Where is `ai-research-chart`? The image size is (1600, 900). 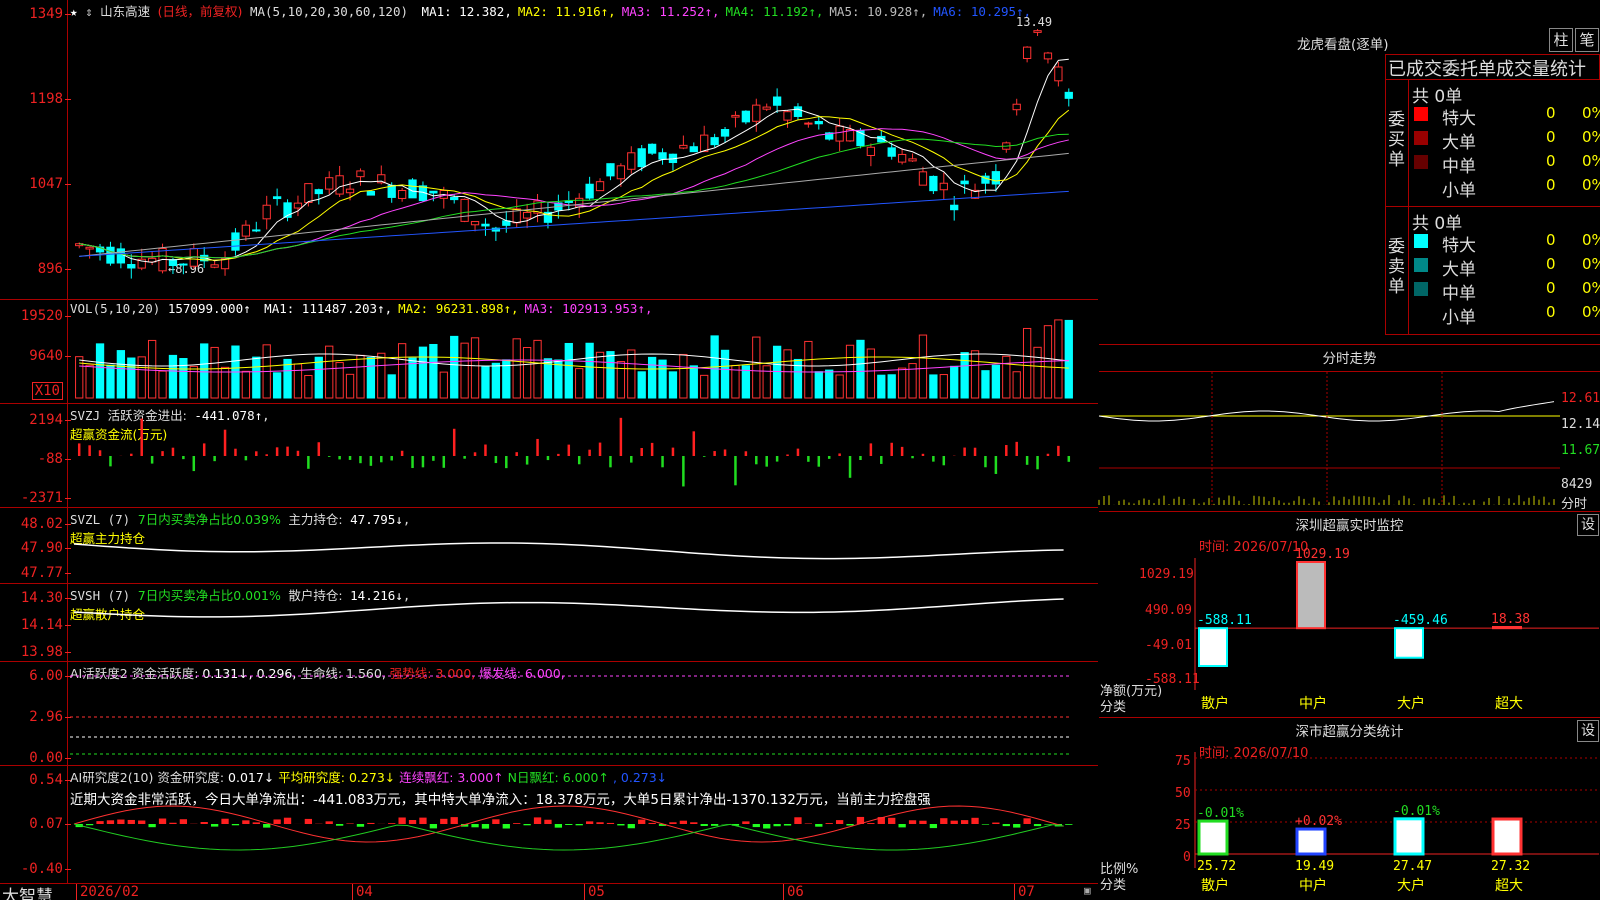 ai-research-chart is located at coordinates (584, 825).